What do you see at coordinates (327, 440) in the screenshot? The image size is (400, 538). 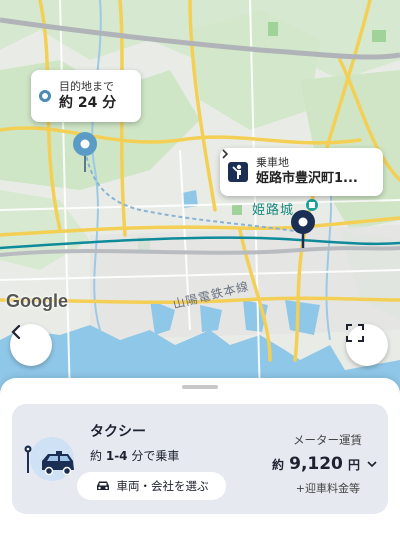 I see `fare-label: メーター運賃` at bounding box center [327, 440].